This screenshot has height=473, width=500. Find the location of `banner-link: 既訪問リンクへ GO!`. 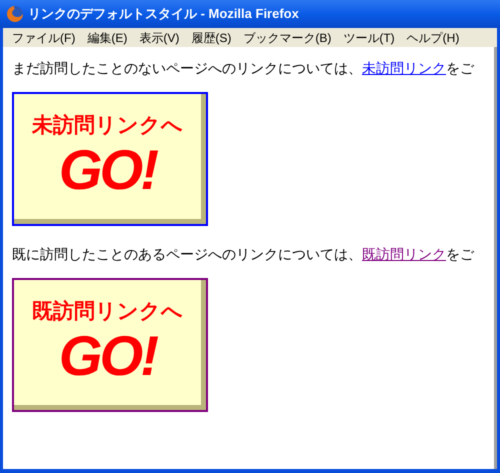

banner-link: 既訪問リンクへ GO! is located at coordinates (110, 345).